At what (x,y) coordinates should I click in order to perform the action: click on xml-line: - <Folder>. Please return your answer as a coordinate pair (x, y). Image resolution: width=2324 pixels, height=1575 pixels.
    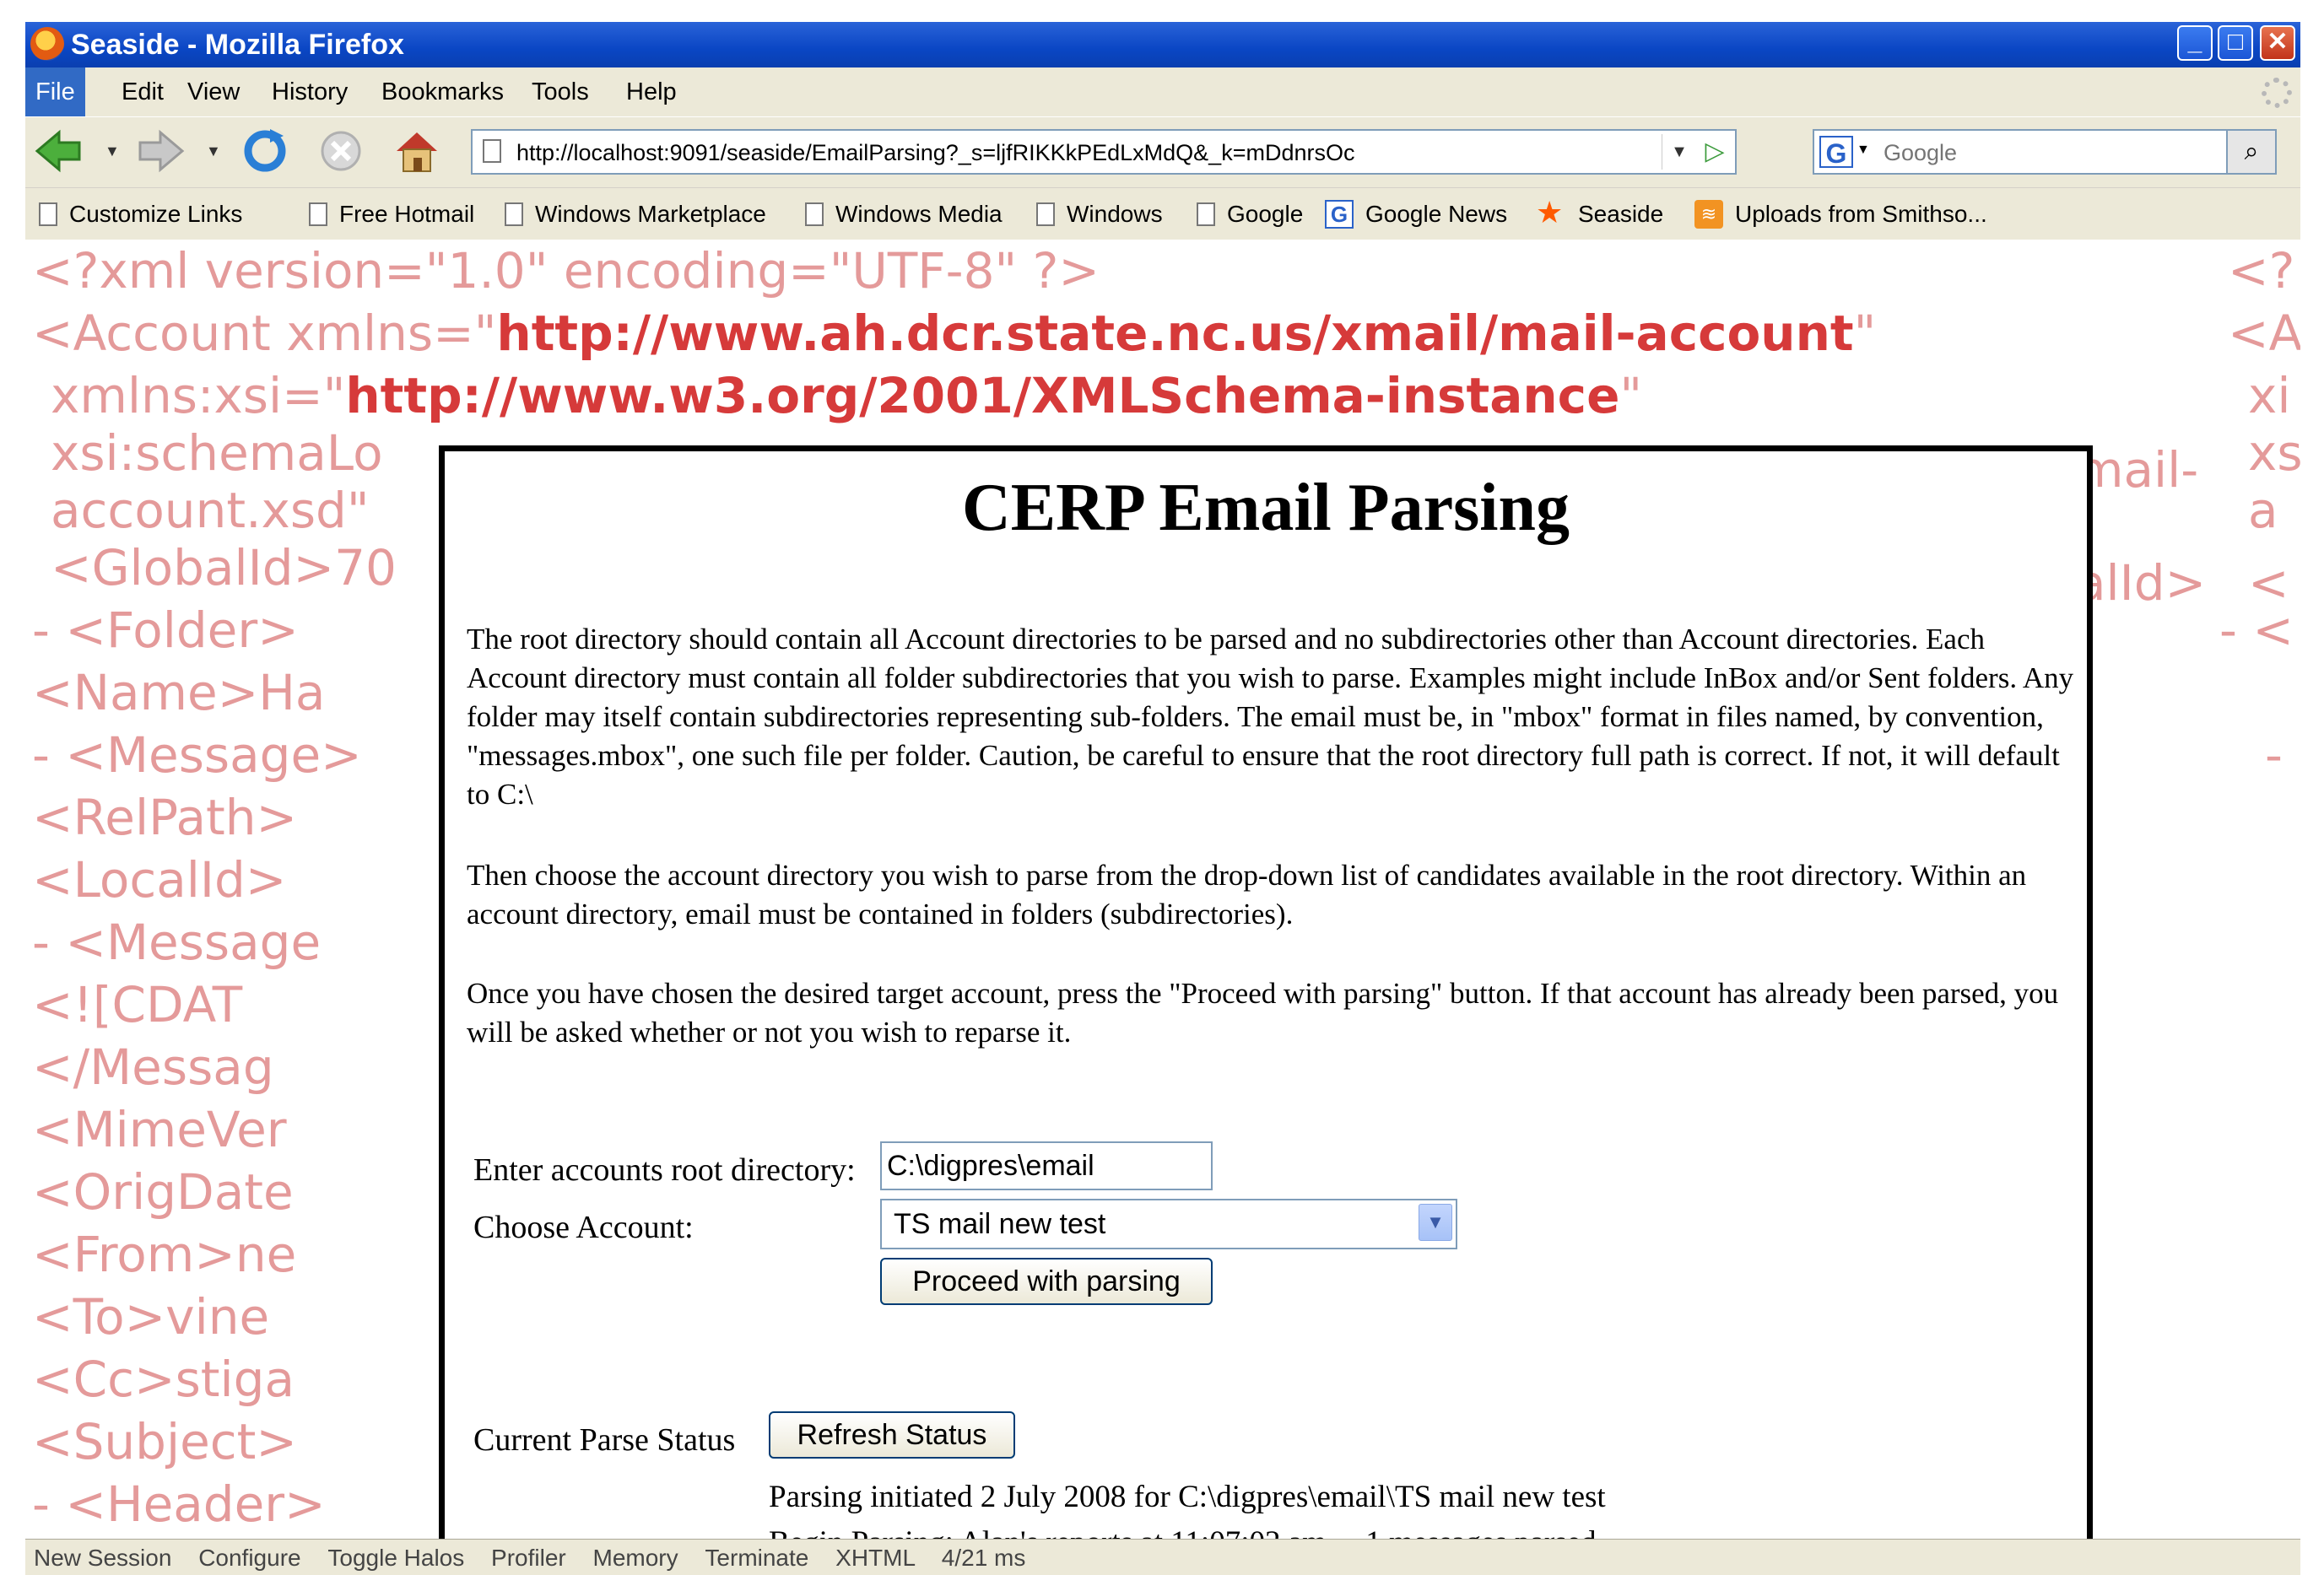
    Looking at the image, I should click on (166, 630).